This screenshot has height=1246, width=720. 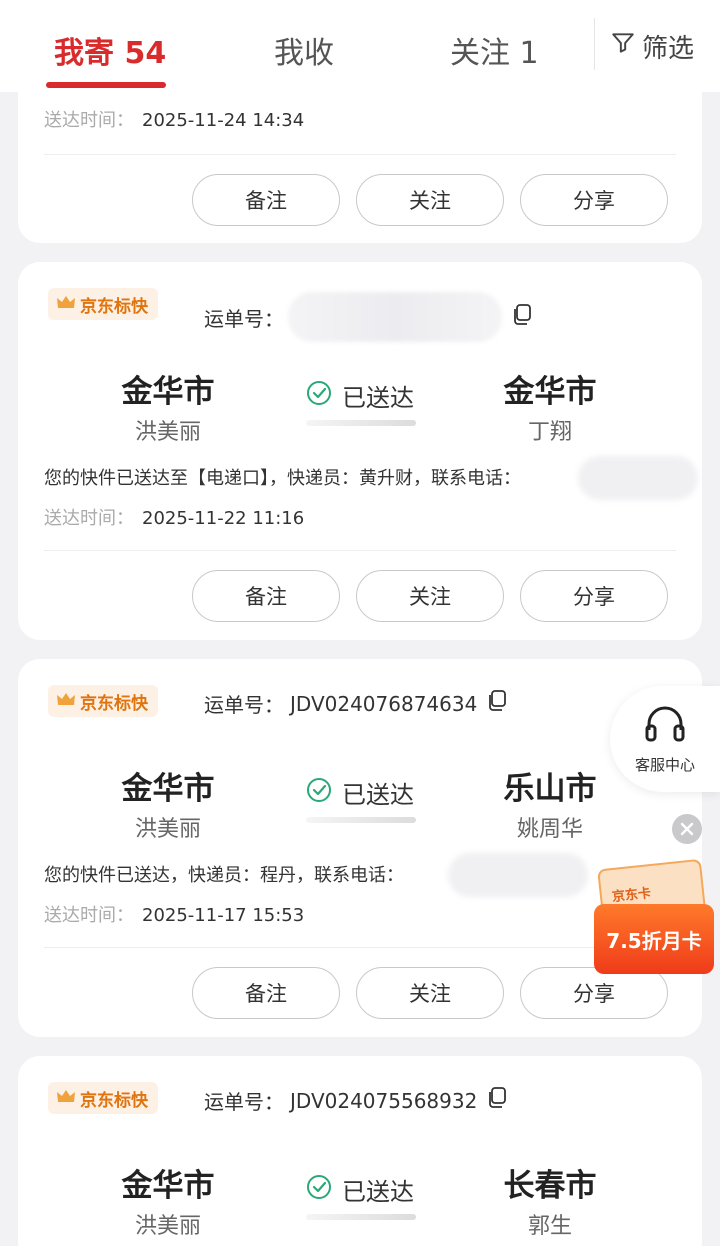 I want to click on delivery-time-value: 2025-11-24 14:34, so click(x=223, y=120).